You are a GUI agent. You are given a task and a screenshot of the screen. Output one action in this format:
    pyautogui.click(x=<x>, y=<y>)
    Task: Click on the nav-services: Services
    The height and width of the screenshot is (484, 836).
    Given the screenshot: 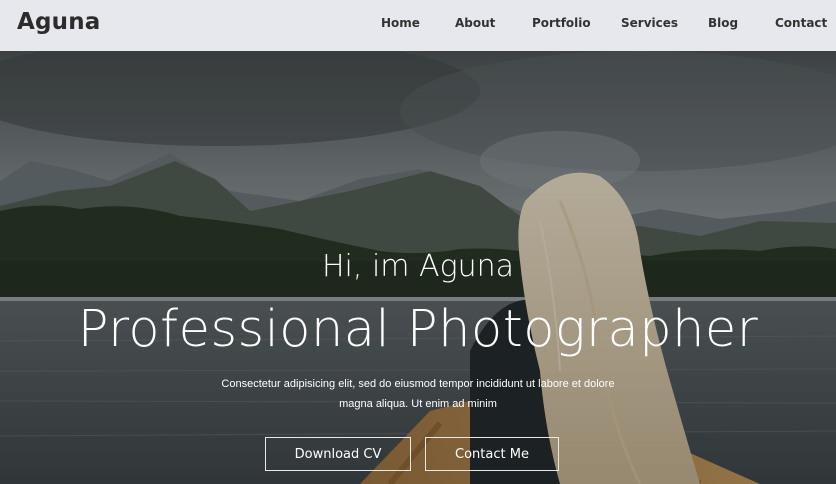 What is the action you would take?
    pyautogui.click(x=649, y=23)
    